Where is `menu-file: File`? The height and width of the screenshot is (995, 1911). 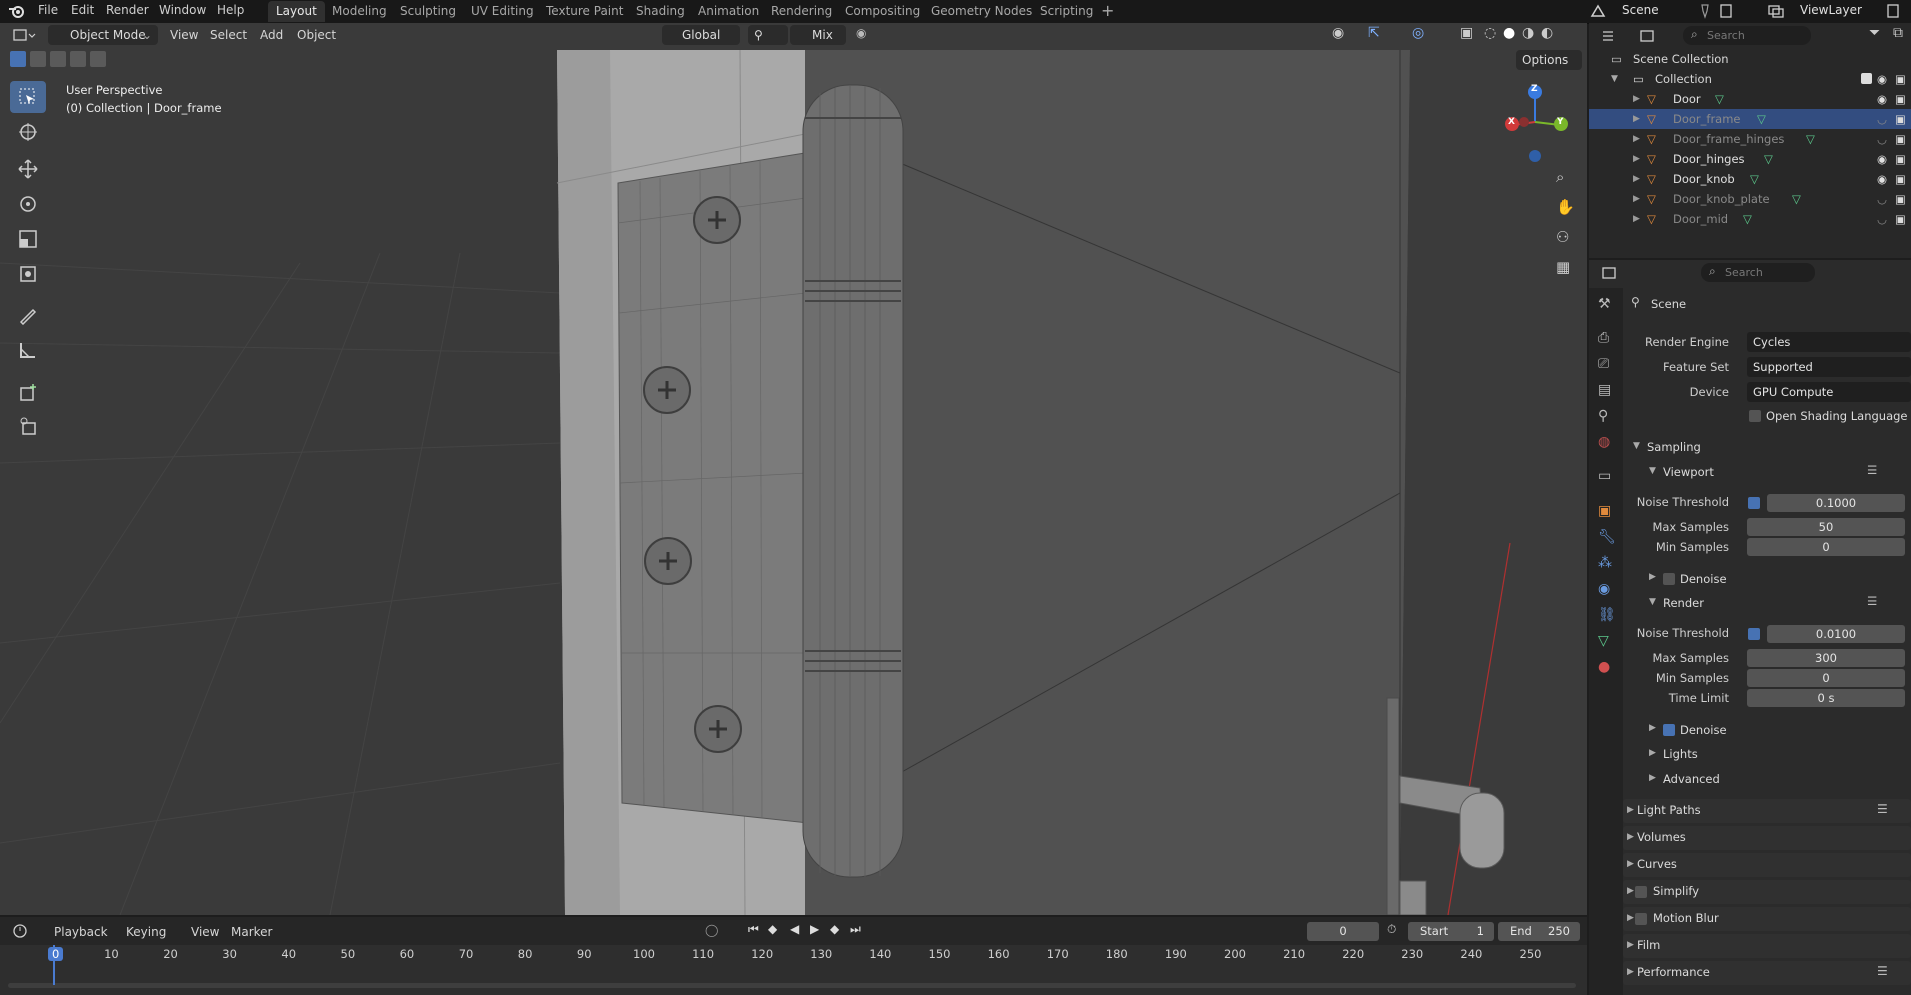 menu-file: File is located at coordinates (48, 10).